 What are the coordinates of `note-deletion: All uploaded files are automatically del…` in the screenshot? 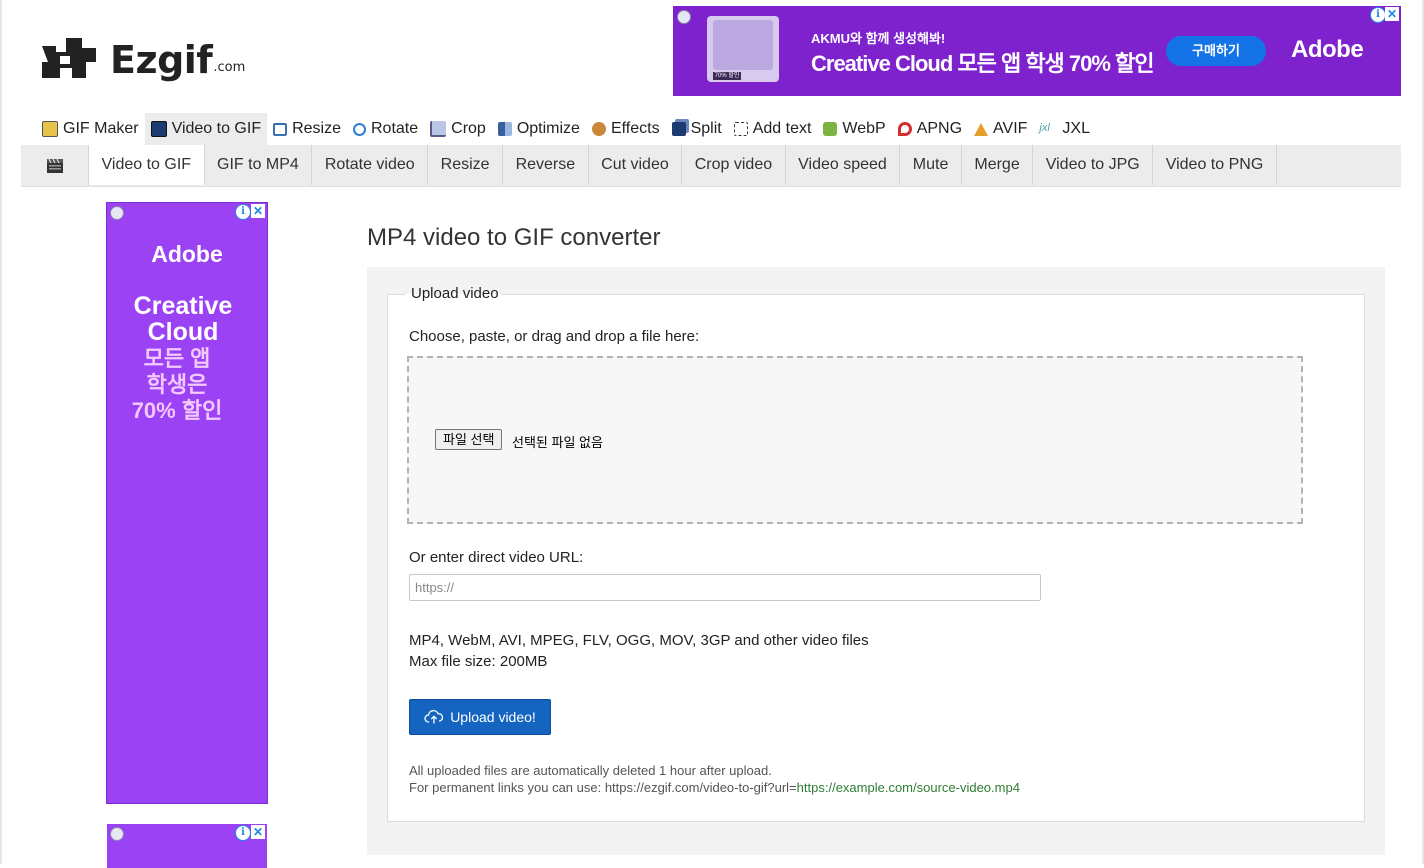 It's located at (590, 770).